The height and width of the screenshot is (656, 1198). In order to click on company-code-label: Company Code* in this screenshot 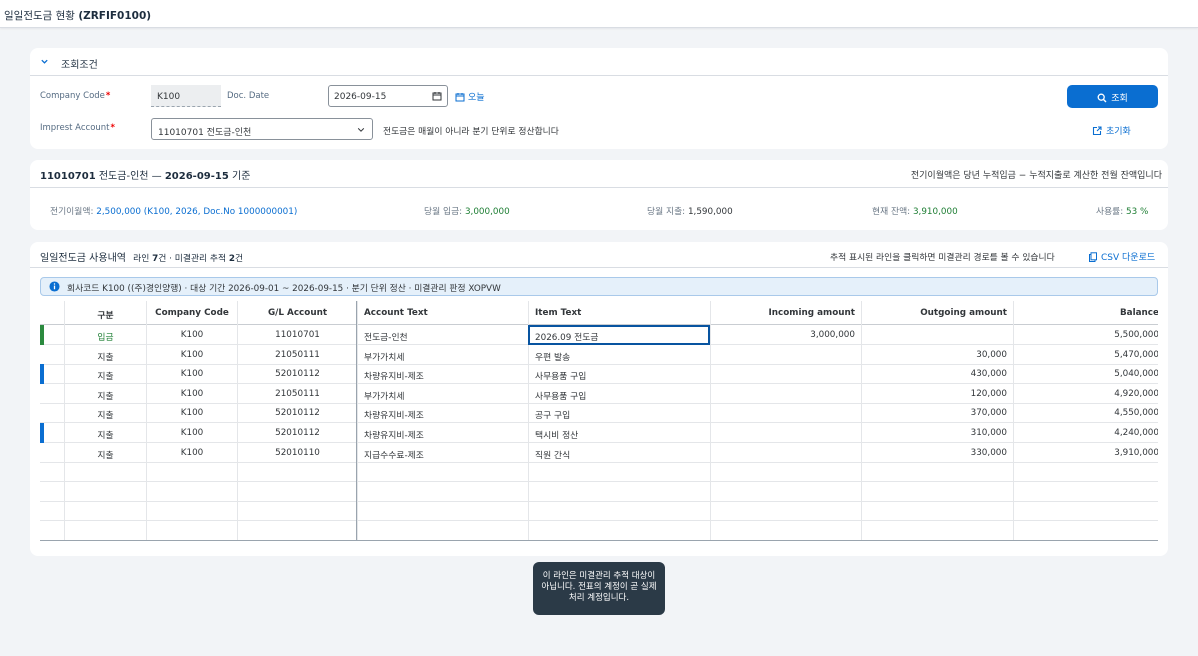, I will do `click(75, 96)`.